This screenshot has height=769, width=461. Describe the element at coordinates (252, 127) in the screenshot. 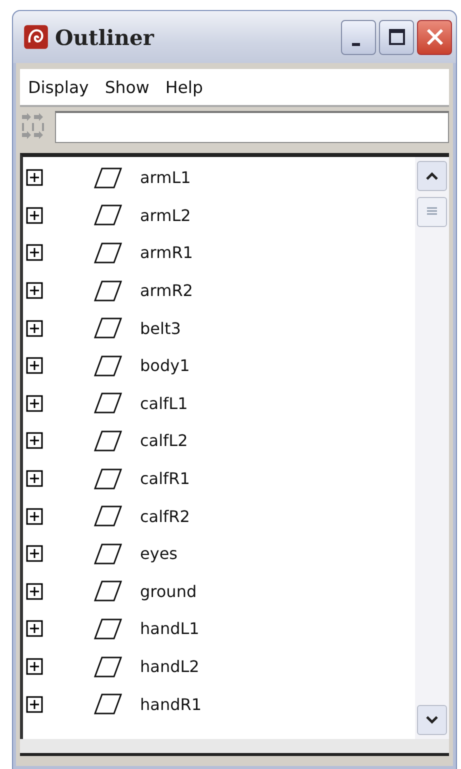

I see `filter-field` at that location.